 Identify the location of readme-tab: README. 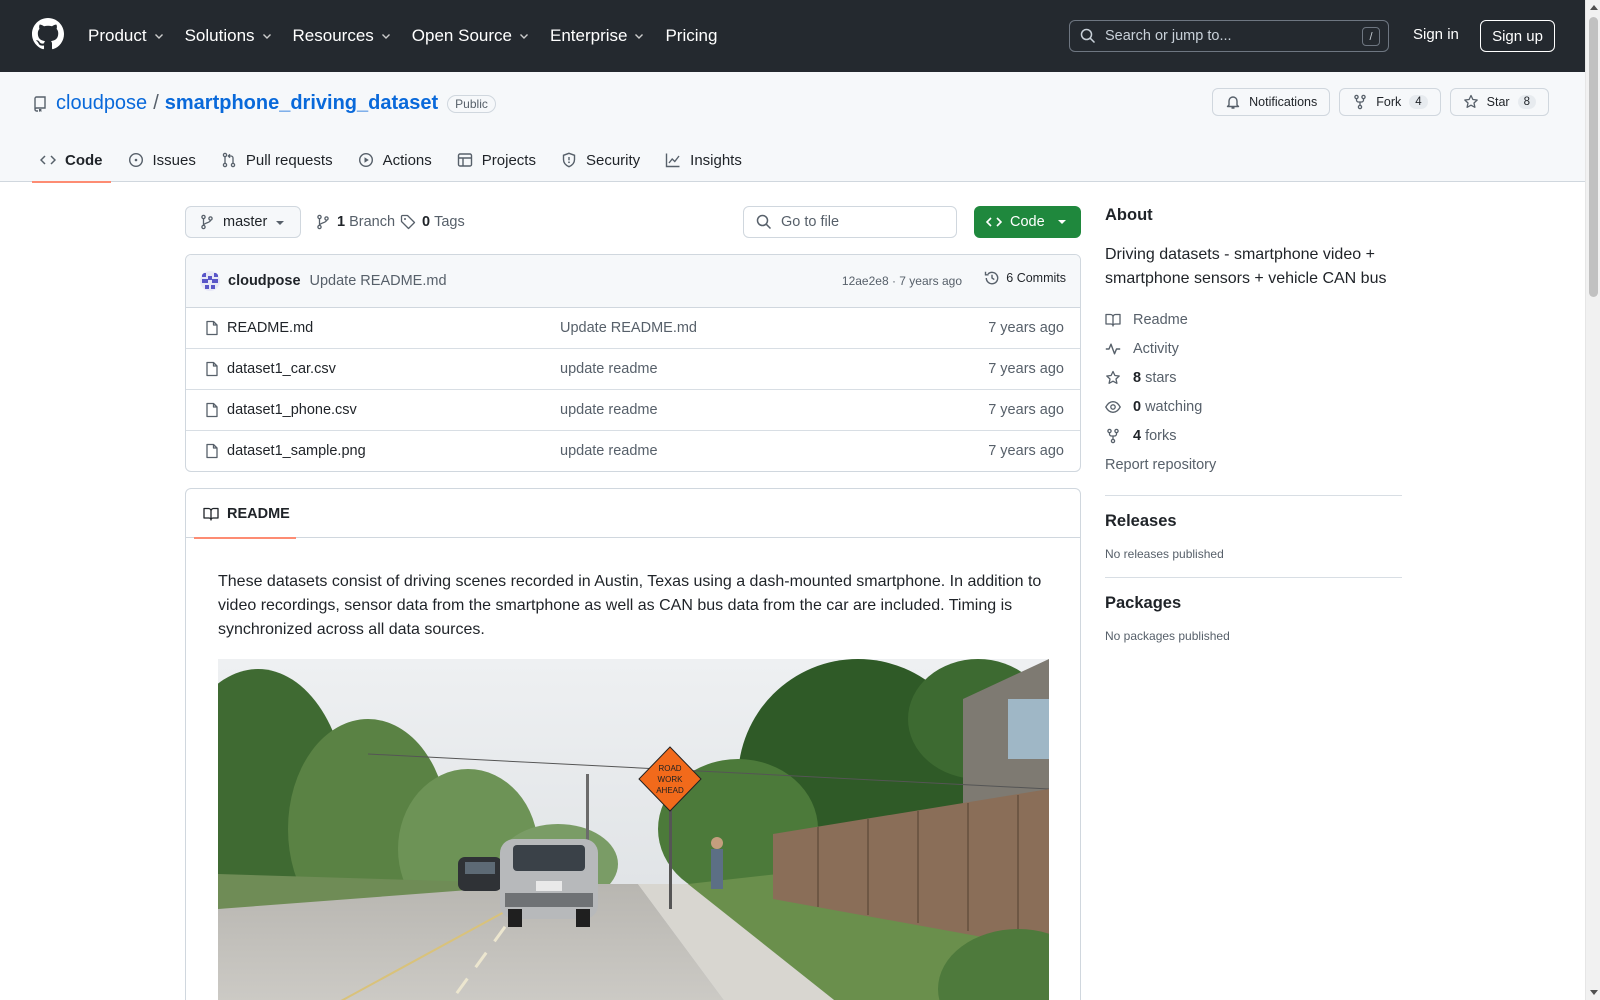
(245, 514).